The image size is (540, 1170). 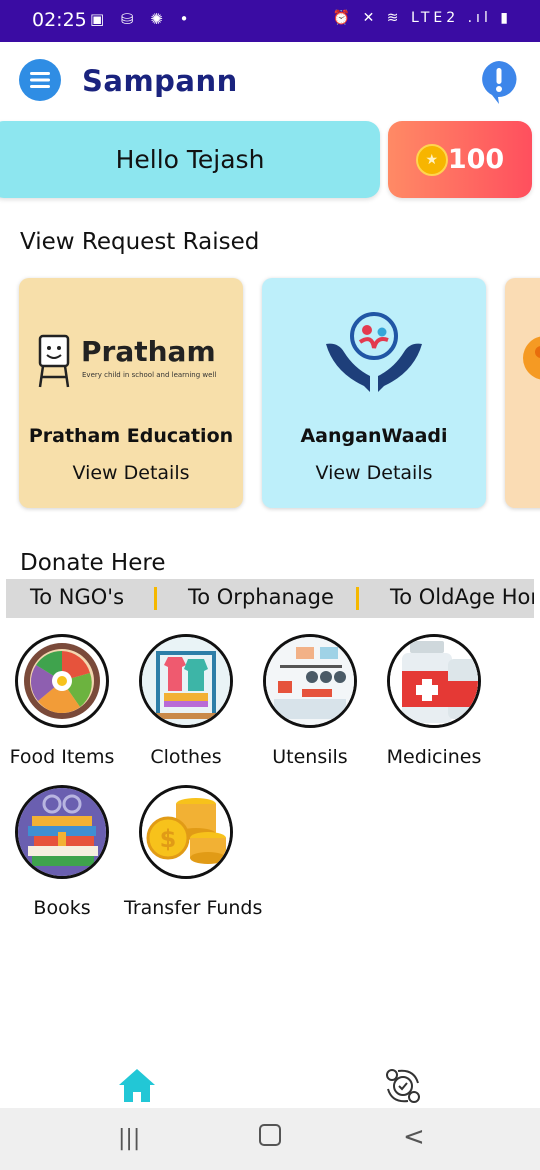 What do you see at coordinates (140, 242) in the screenshot?
I see `requests-section-title: View Request Raised` at bounding box center [140, 242].